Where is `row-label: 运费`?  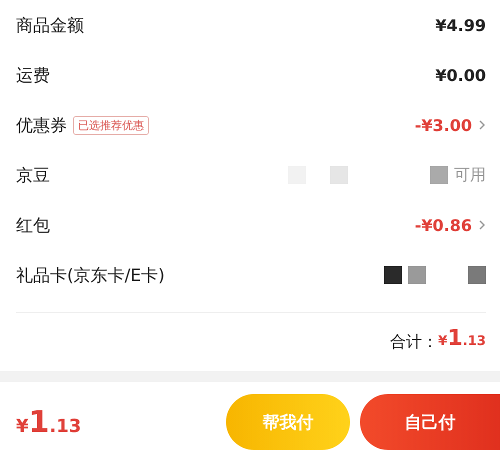 row-label: 运费 is located at coordinates (33, 75).